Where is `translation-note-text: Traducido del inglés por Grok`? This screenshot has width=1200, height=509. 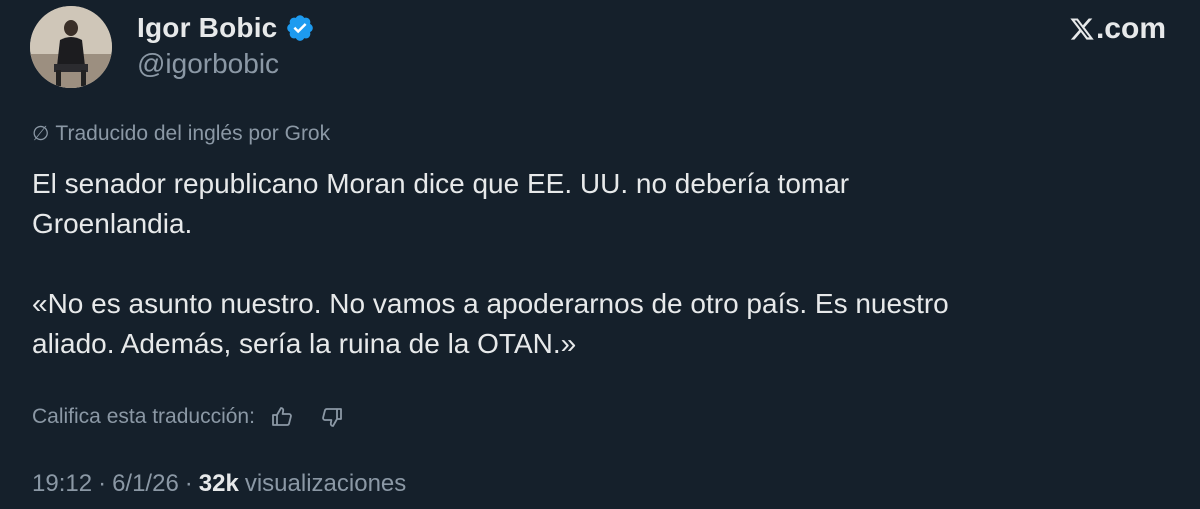
translation-note-text: Traducido del inglés por Grok is located at coordinates (193, 133).